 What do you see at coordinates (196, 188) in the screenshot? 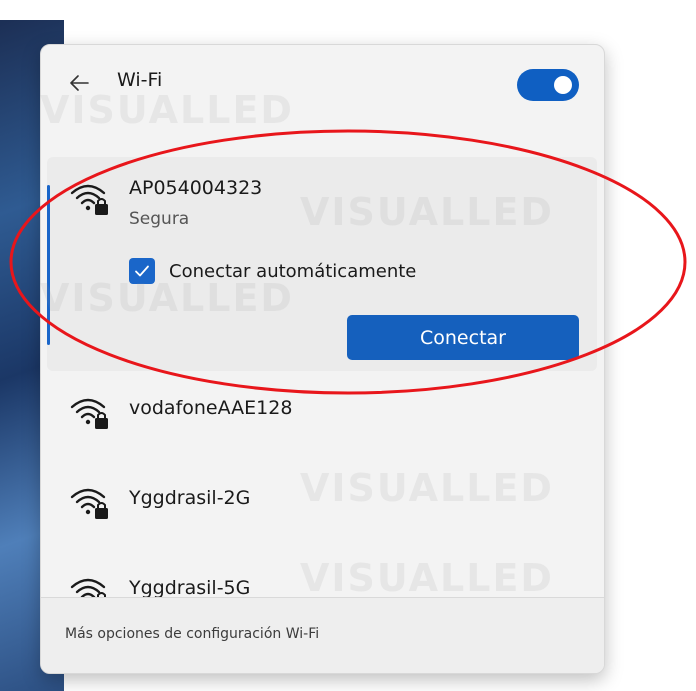
I see `network-name: AP054004323` at bounding box center [196, 188].